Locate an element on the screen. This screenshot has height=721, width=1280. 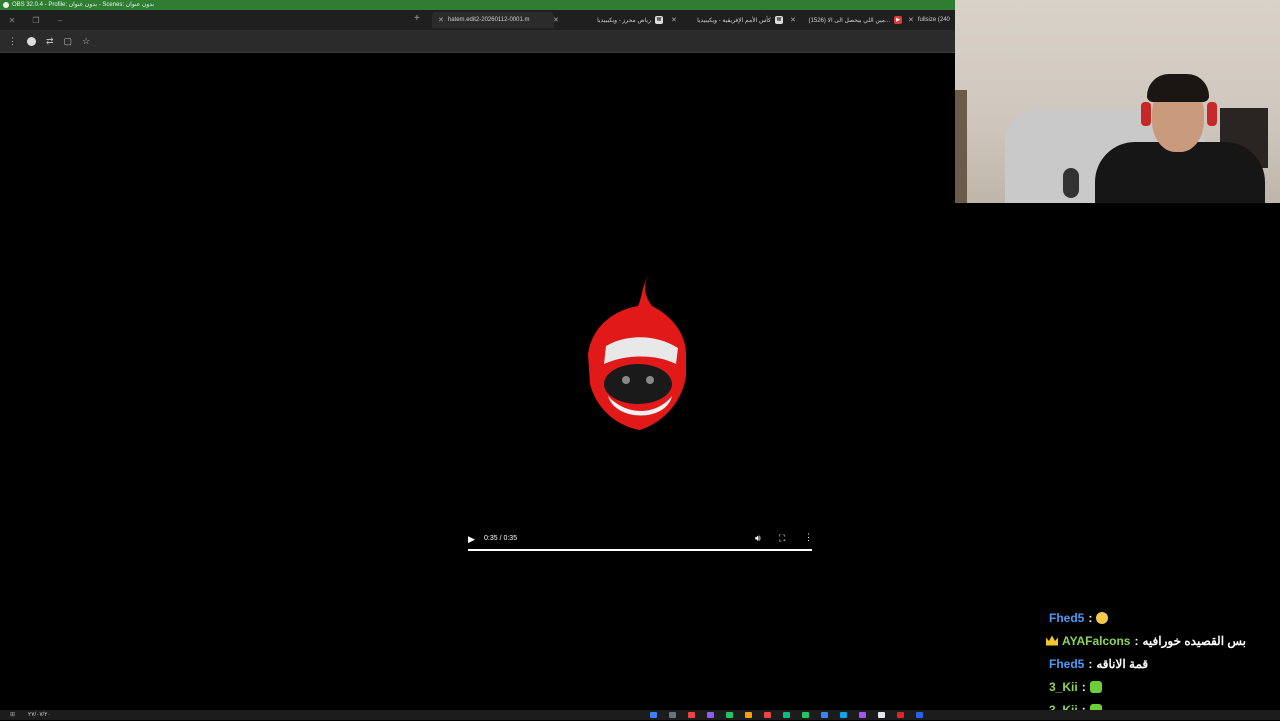
obs-app-icon is located at coordinates (6, 5).